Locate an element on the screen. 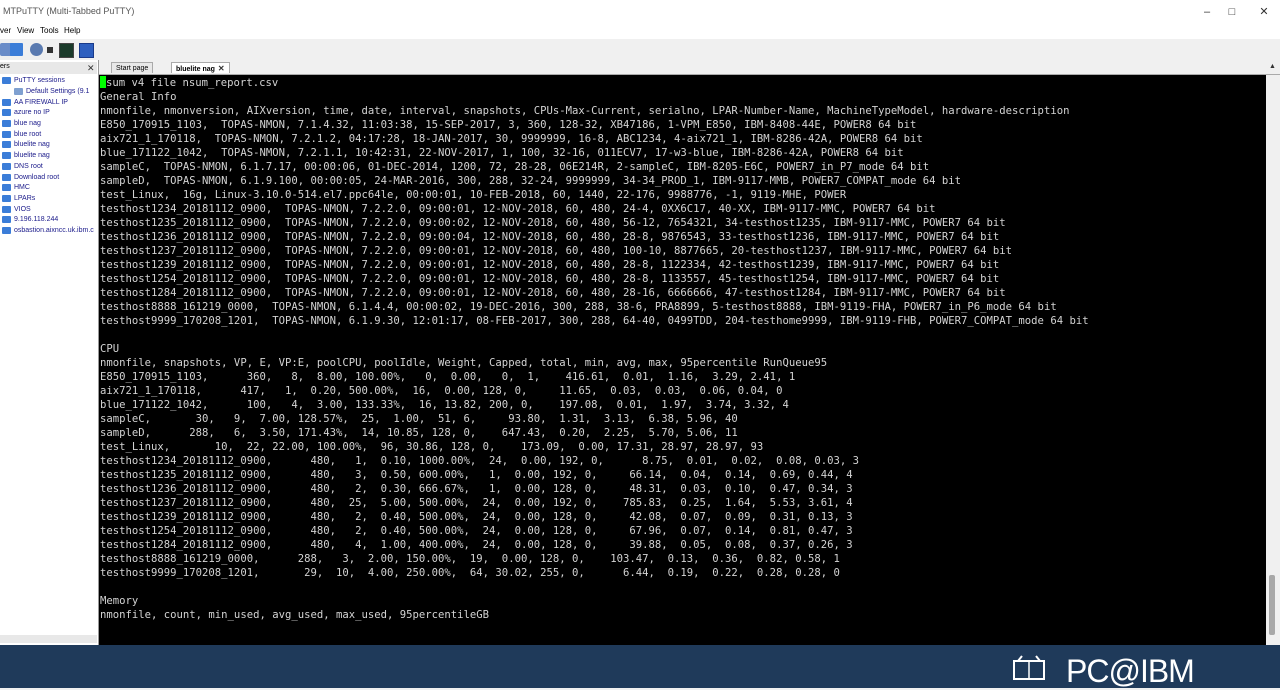 The image size is (1280, 690). minimize-icon: – is located at coordinates (1207, 12).